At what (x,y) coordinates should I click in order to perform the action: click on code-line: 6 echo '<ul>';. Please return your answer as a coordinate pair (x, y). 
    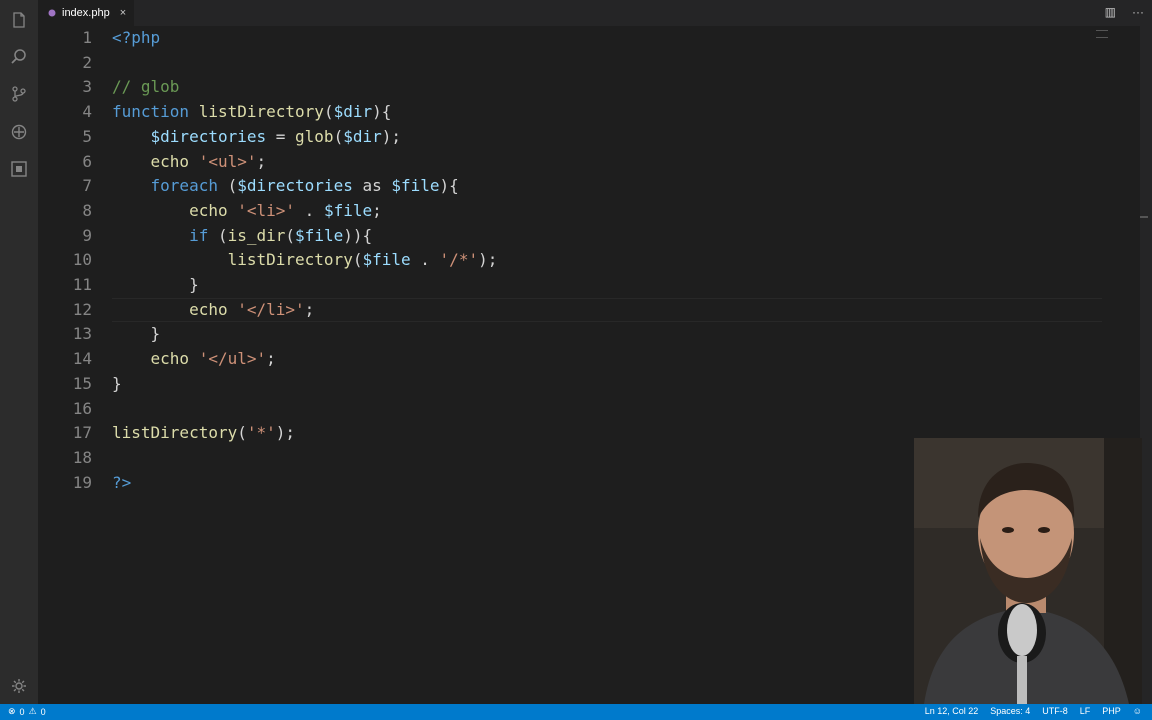
    Looking at the image, I should click on (588, 162).